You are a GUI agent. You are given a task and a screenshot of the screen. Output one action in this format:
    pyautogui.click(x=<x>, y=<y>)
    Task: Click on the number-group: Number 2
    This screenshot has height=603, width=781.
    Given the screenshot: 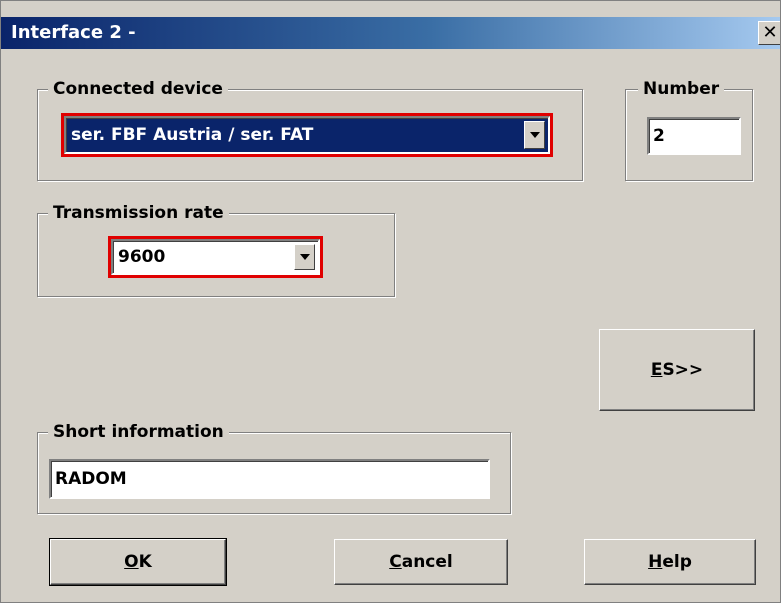 What is the action you would take?
    pyautogui.click(x=689, y=129)
    